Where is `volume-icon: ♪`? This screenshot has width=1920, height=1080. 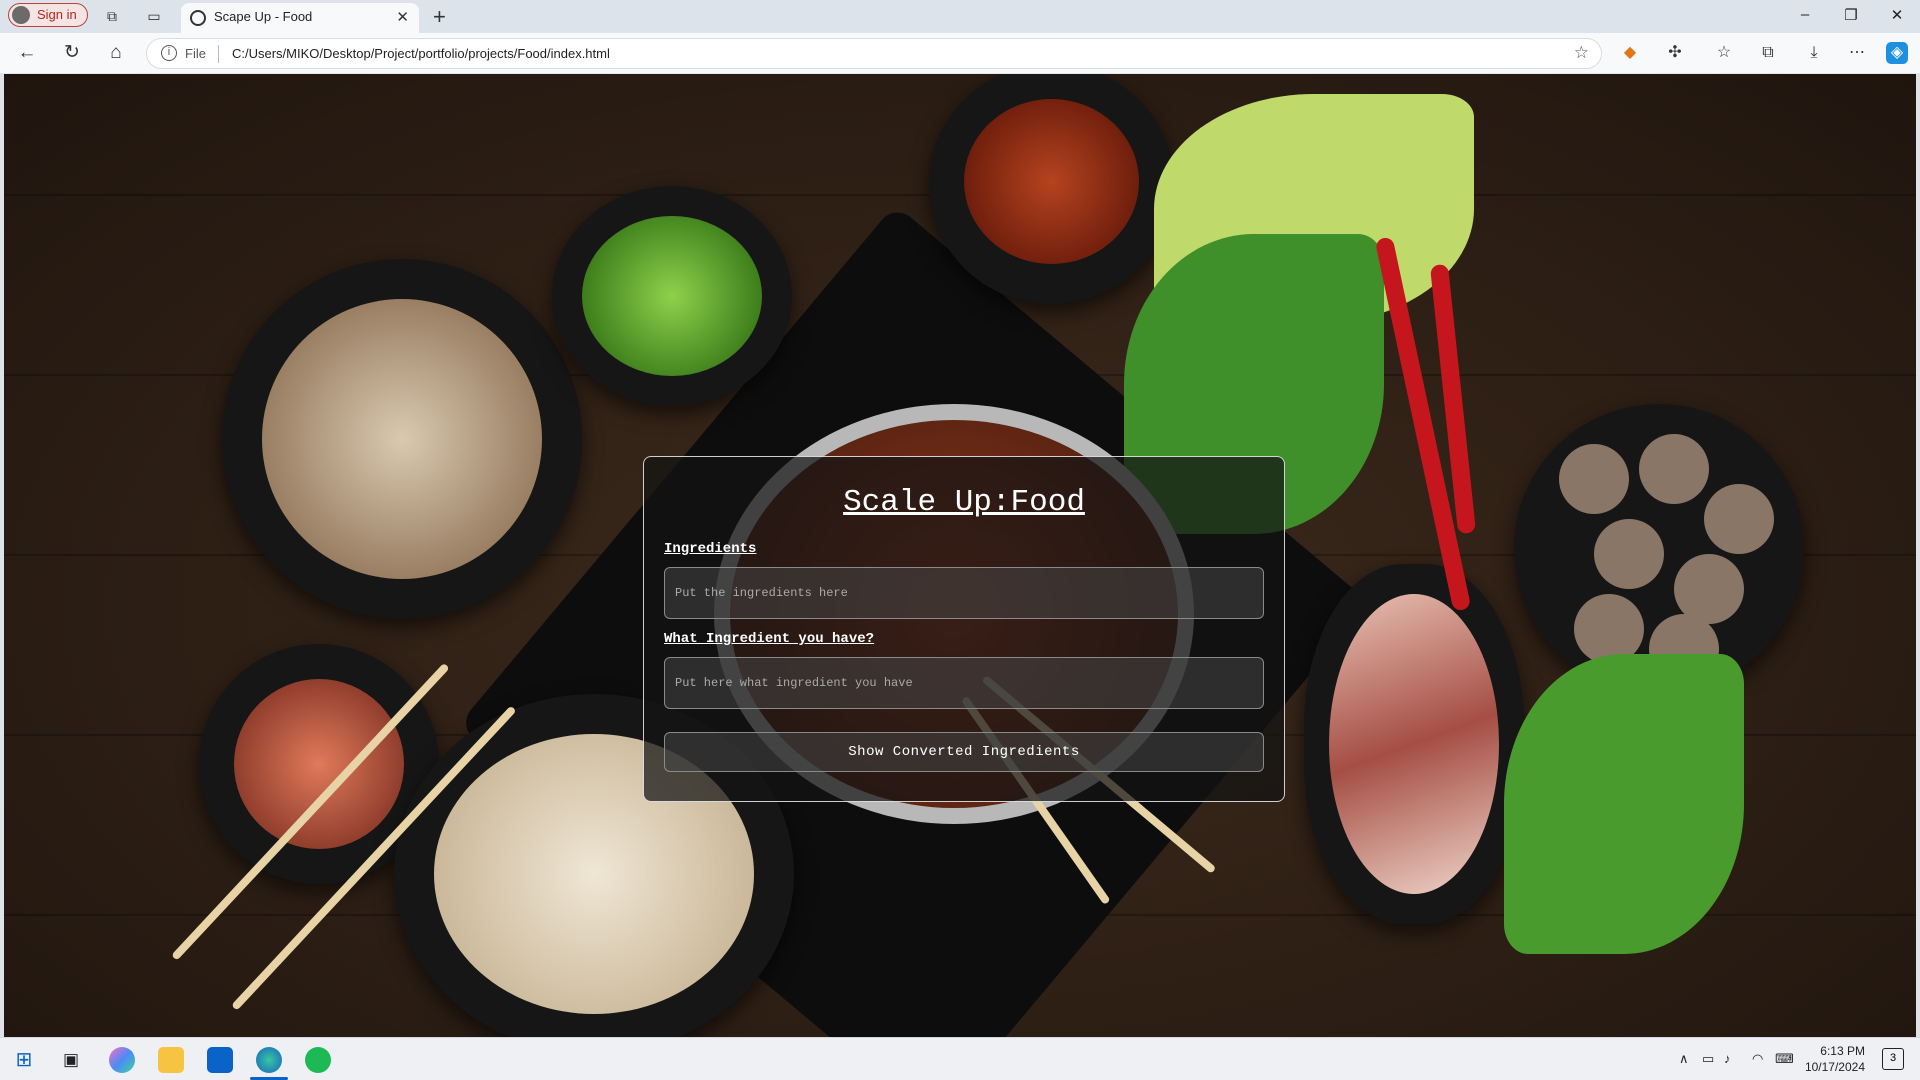 volume-icon: ♪ is located at coordinates (1727, 1058).